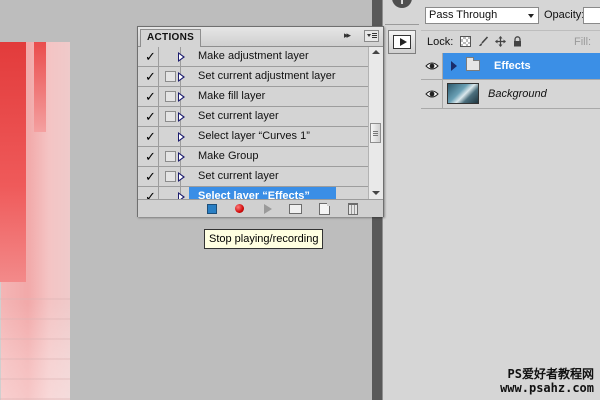  Describe the element at coordinates (262, 193) in the screenshot. I see `action-step-label: Select layer “Effects”` at that location.